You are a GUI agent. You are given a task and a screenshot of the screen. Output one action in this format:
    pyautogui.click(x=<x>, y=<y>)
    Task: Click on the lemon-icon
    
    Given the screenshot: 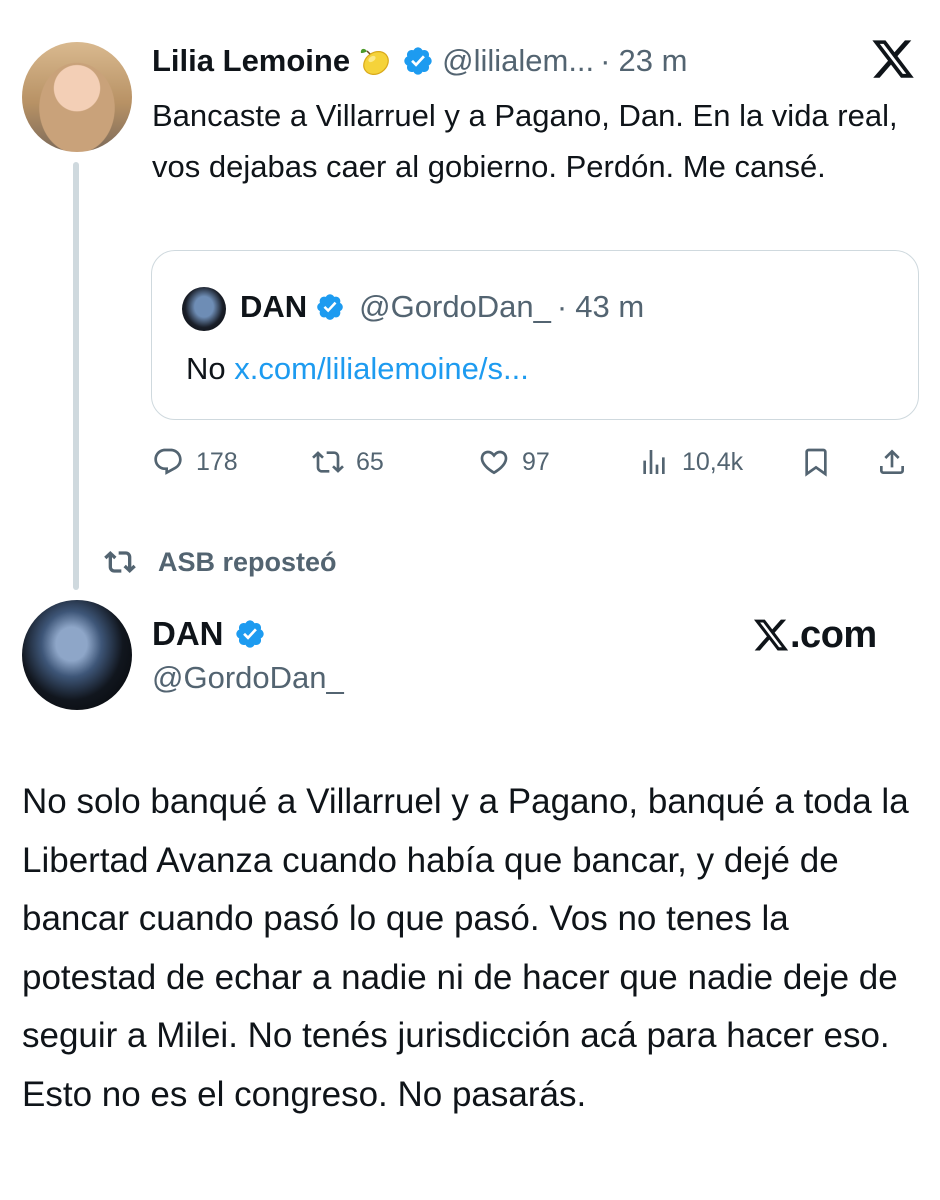 What is the action you would take?
    pyautogui.click(x=375, y=61)
    